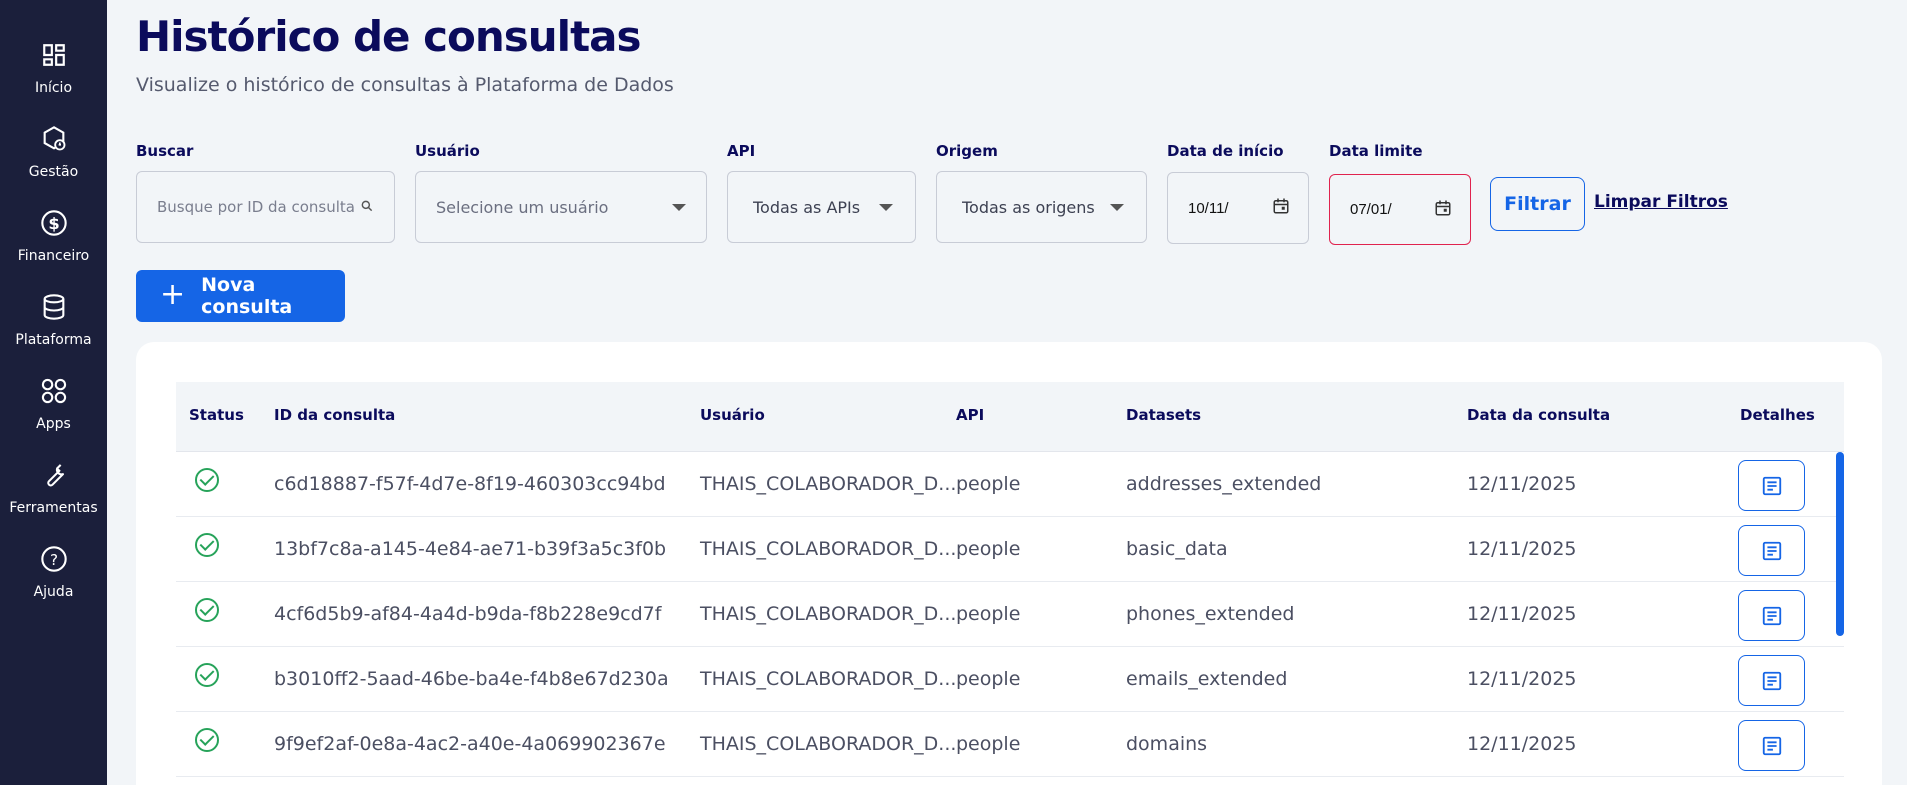 The height and width of the screenshot is (785, 1907). I want to click on query-id-cell: b3010ff2-5aad-46be-ba4e-f4b8e67d230a, so click(471, 679).